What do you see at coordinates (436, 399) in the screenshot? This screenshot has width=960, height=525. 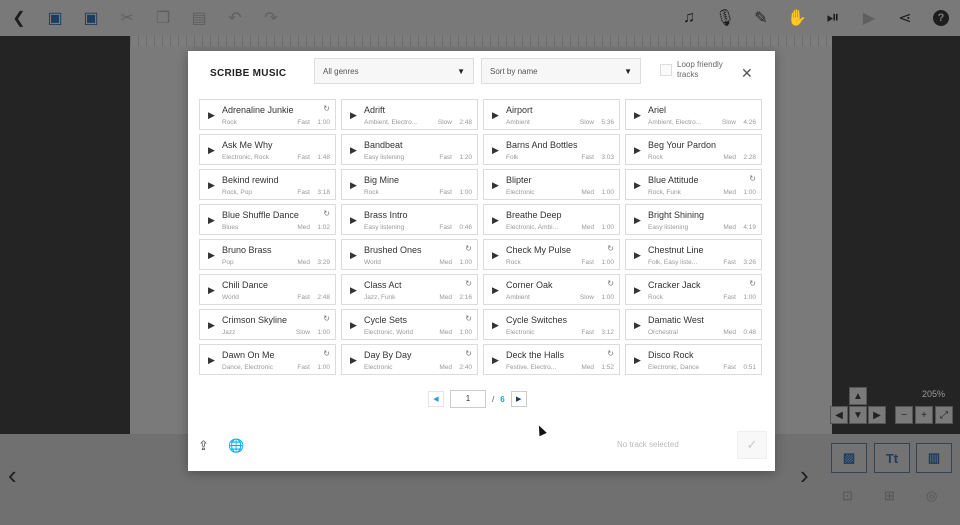 I see `prev-page-icon: ◀` at bounding box center [436, 399].